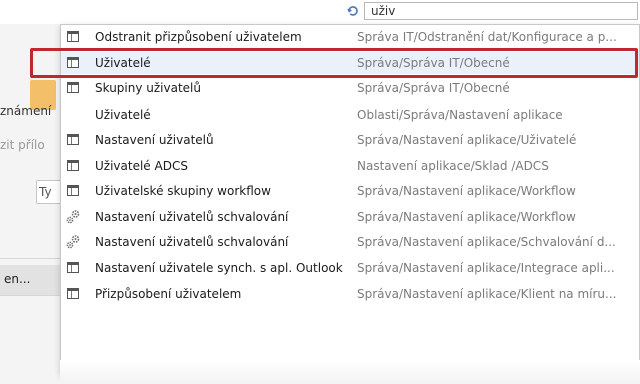  I want to click on search-input: uživ, so click(501, 11).